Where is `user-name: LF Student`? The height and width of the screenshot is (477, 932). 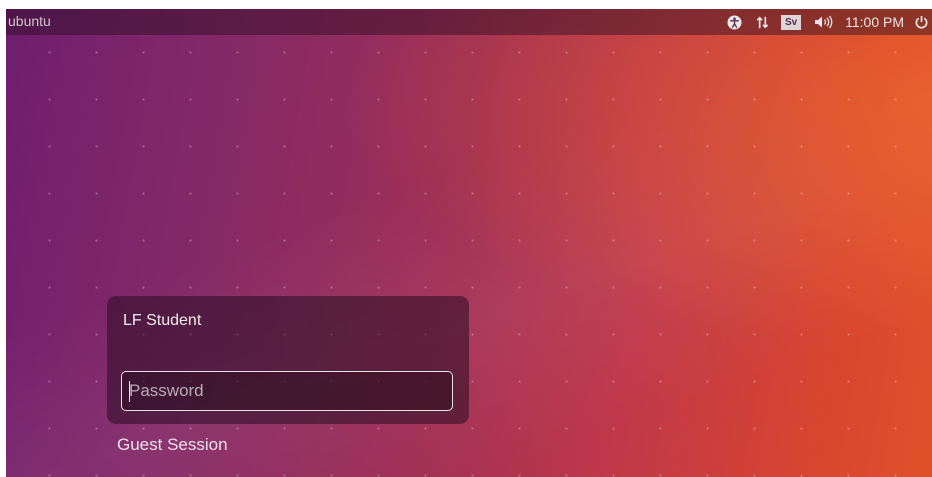 user-name: LF Student is located at coordinates (162, 321).